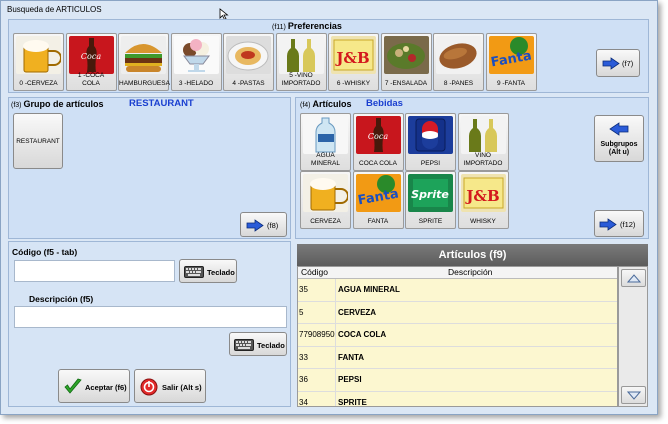 This screenshot has height=424, width=668. What do you see at coordinates (325, 193) in the screenshot?
I see `beer-mug-icon` at bounding box center [325, 193].